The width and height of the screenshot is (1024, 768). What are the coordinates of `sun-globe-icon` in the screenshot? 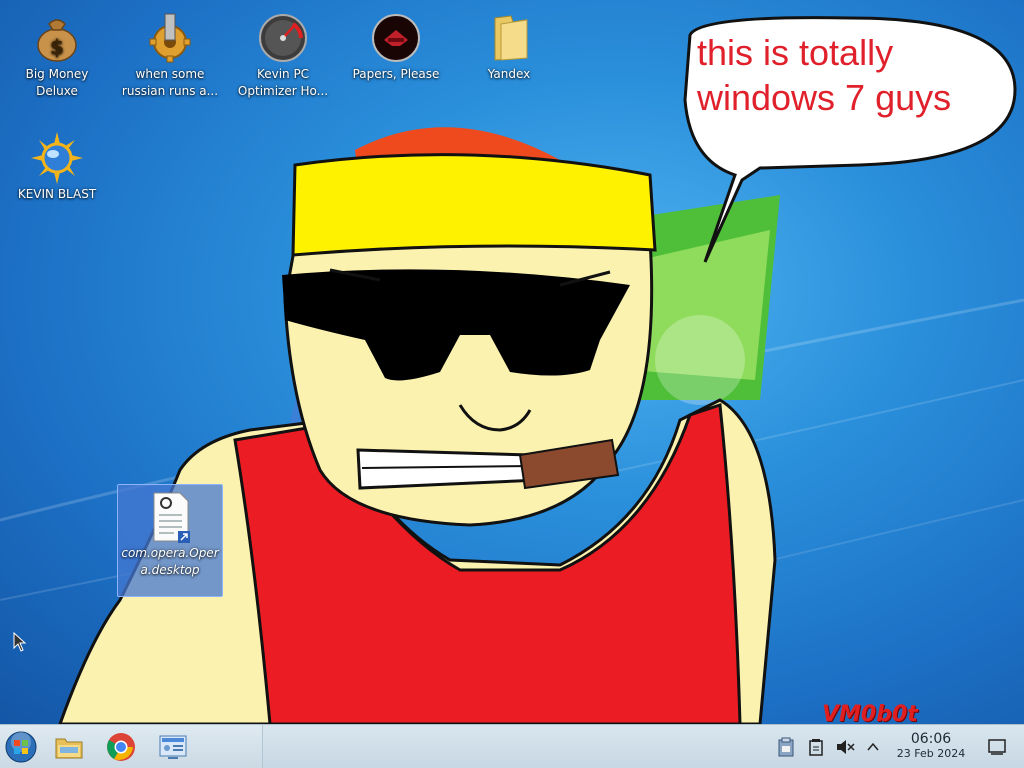 It's located at (57, 158).